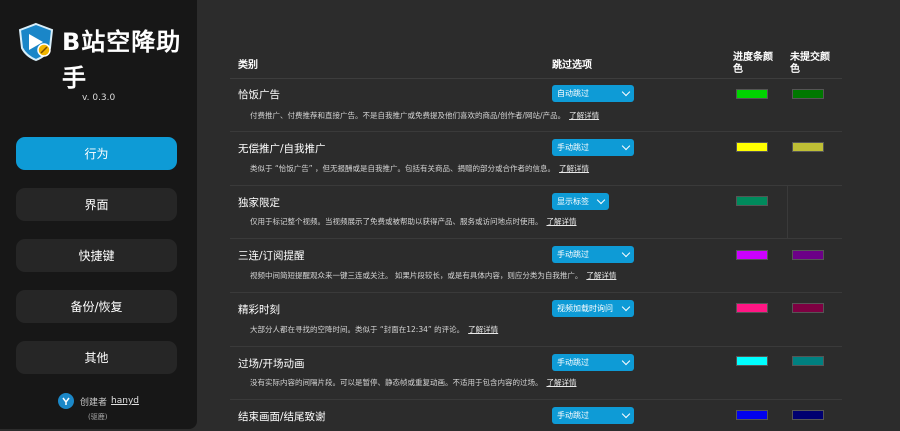 Image resolution: width=900 pixels, height=431 pixels. Describe the element at coordinates (96, 204) in the screenshot. I see `nav-interface: 界面` at that location.